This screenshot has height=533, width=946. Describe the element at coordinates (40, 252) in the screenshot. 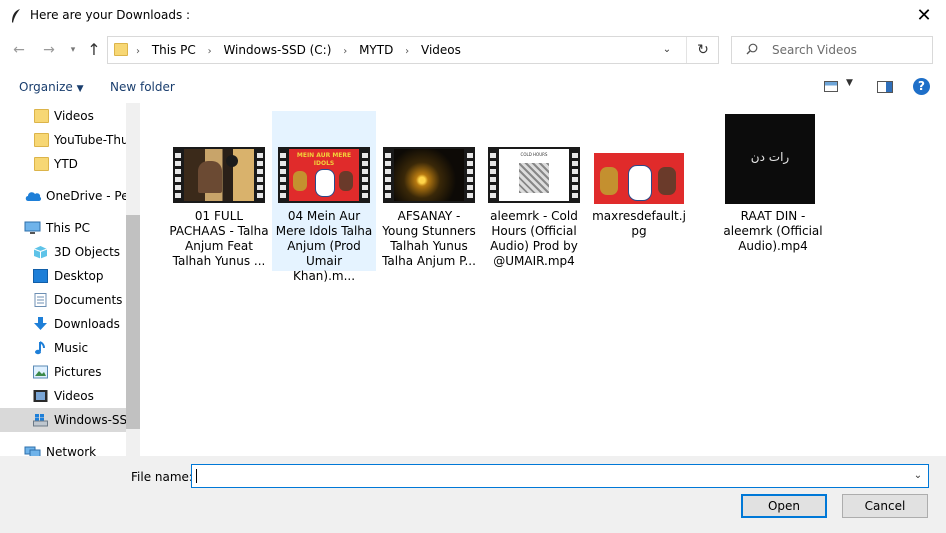

I see `cube-icon` at that location.